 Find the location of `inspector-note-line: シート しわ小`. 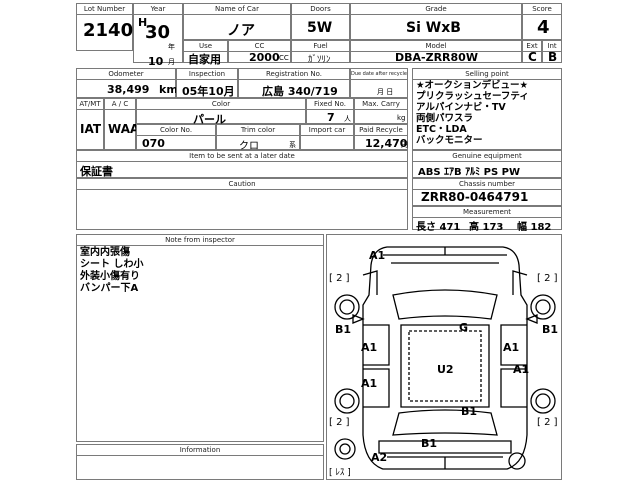

inspector-note-line: シート しわ小 is located at coordinates (112, 264).